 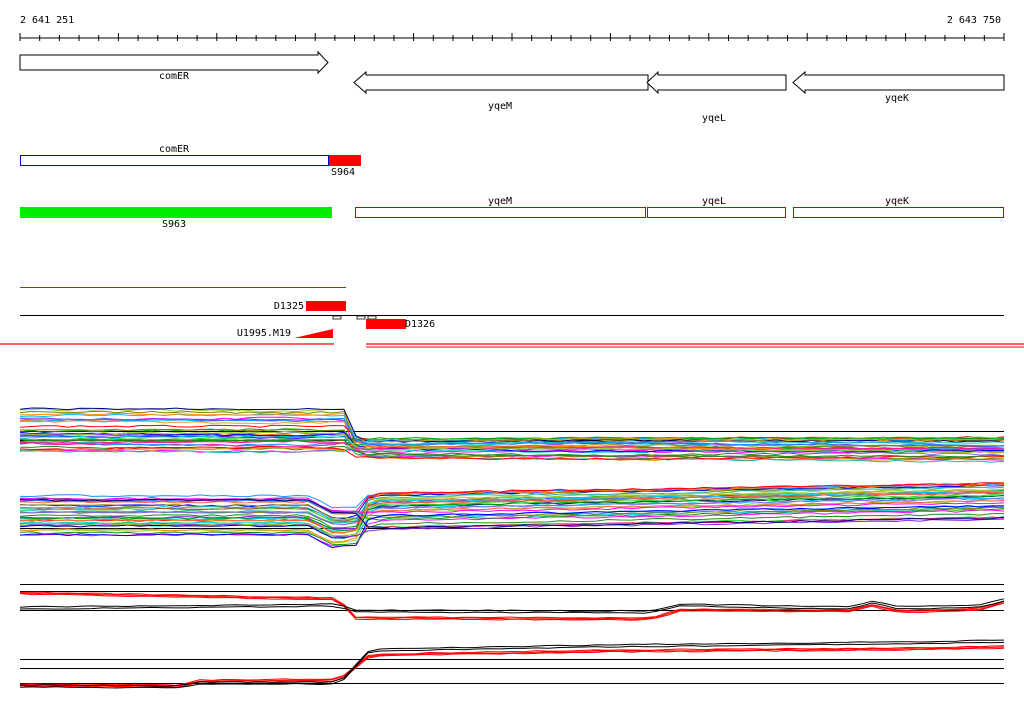 What do you see at coordinates (897, 201) in the screenshot?
I see `segment-label-yqeK: yqeK` at bounding box center [897, 201].